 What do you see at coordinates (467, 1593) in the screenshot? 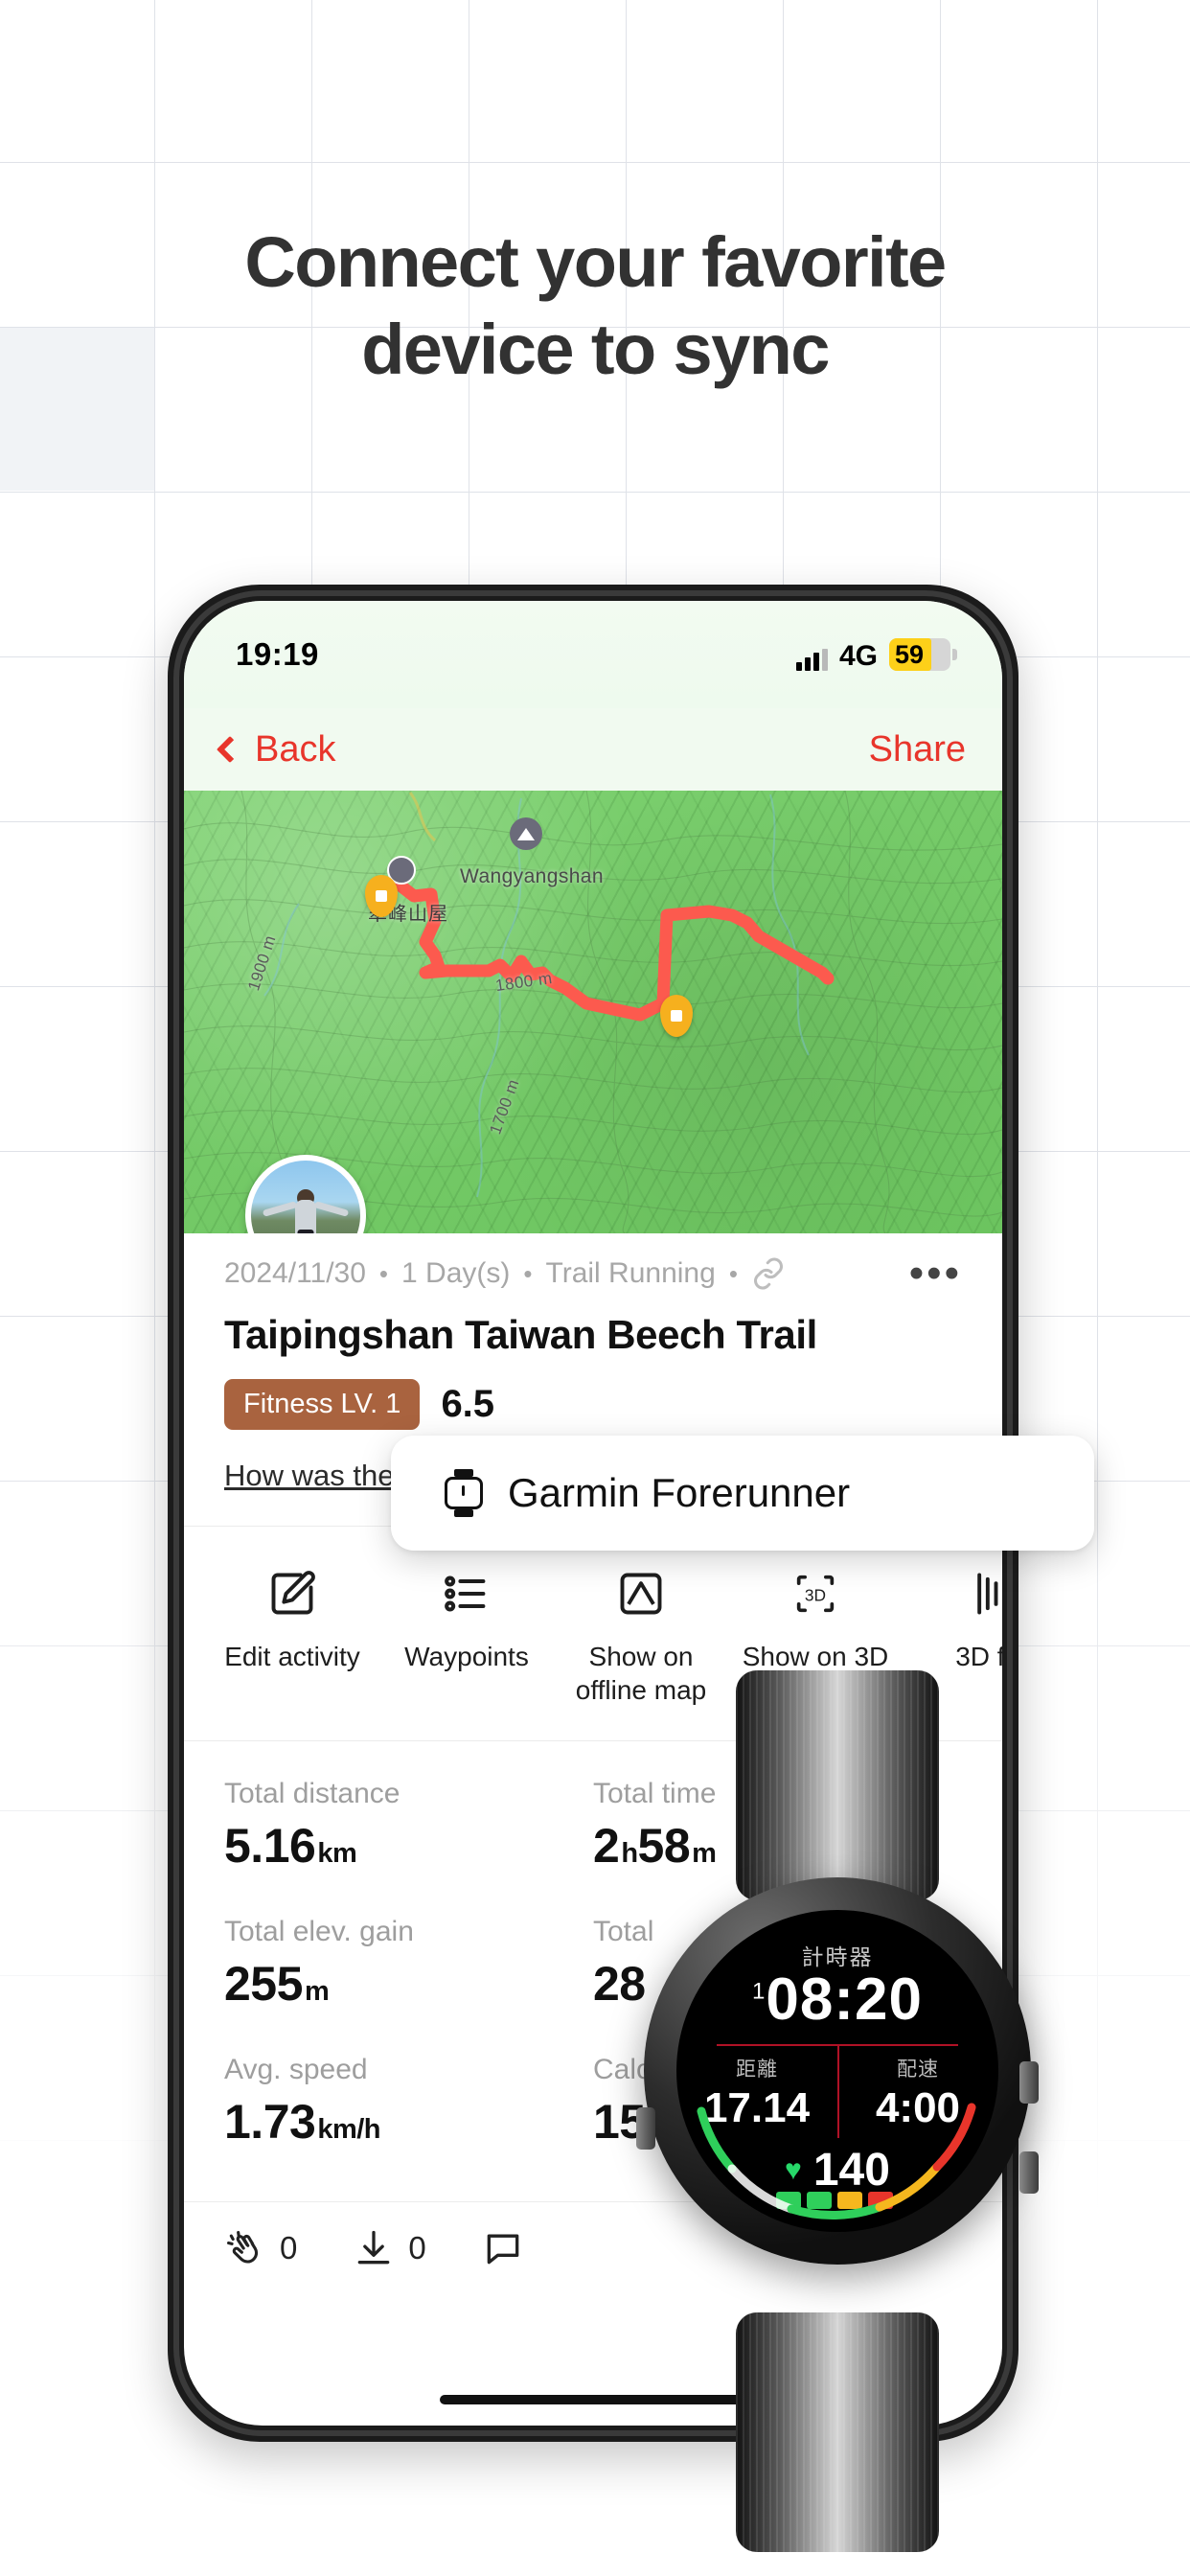
I see `list-bullets-icon` at bounding box center [467, 1593].